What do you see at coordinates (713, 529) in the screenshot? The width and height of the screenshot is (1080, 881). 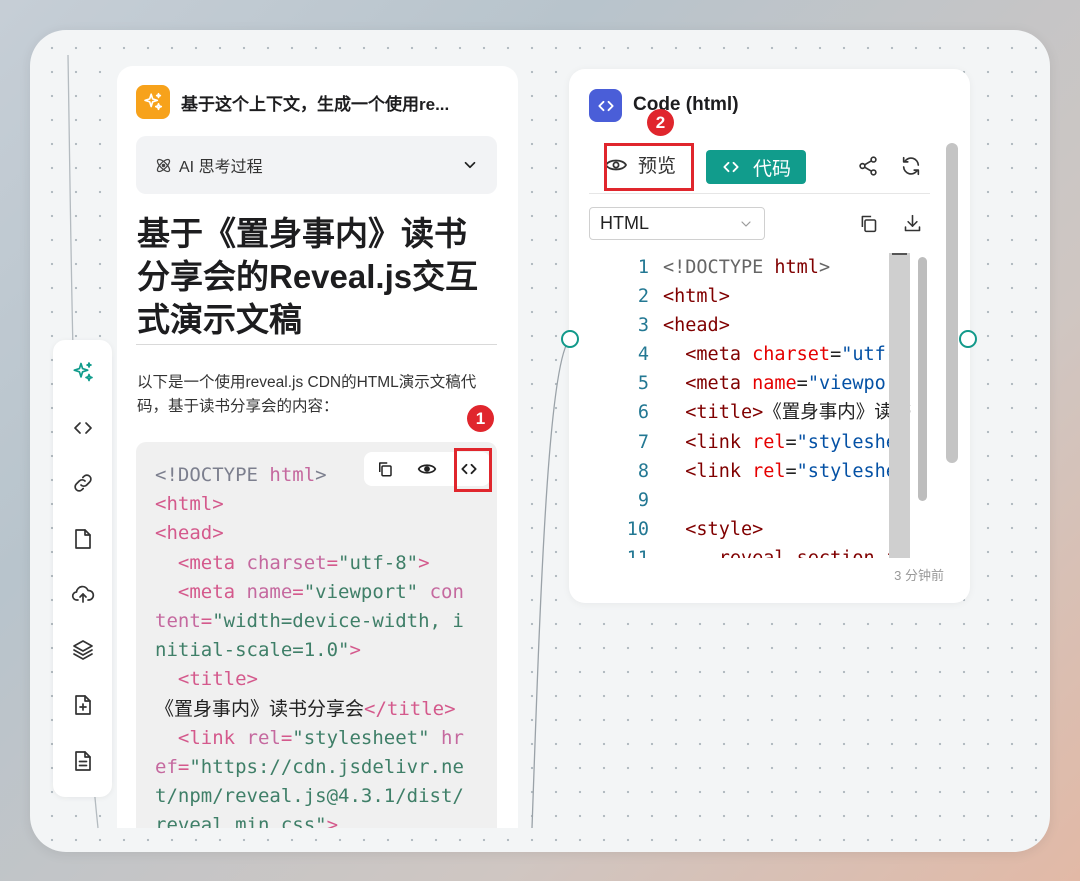 I see `editor-code-line: <style>` at bounding box center [713, 529].